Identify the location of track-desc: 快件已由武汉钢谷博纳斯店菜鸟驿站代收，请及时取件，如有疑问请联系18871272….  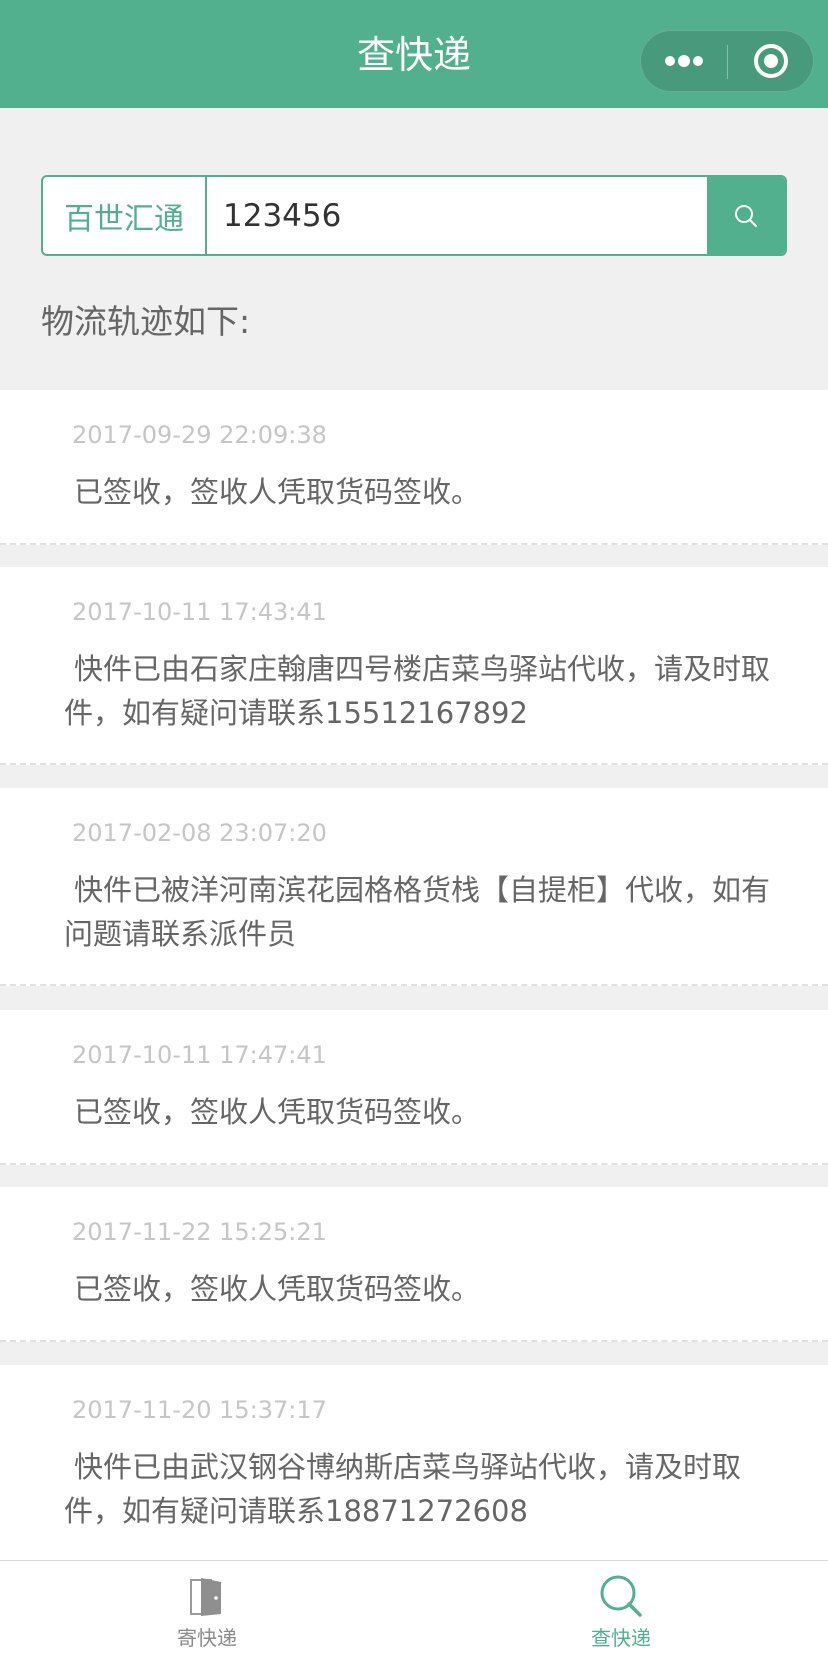
(403, 1489).